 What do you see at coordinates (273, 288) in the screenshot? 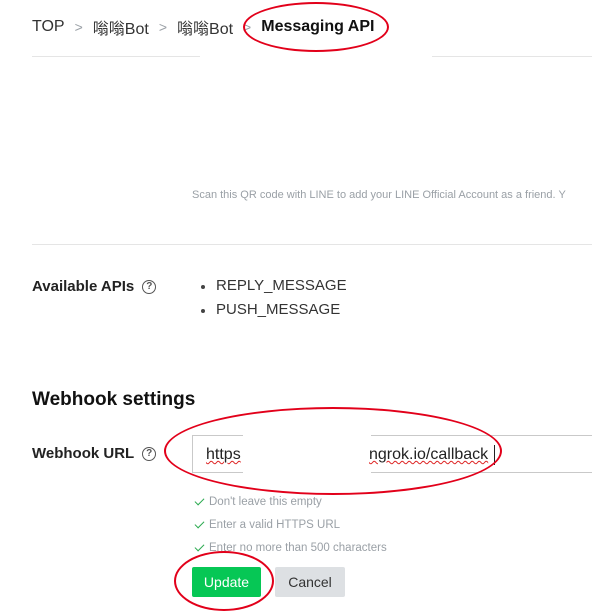
I see `list-item: REPLY_MESSAGE` at bounding box center [273, 288].